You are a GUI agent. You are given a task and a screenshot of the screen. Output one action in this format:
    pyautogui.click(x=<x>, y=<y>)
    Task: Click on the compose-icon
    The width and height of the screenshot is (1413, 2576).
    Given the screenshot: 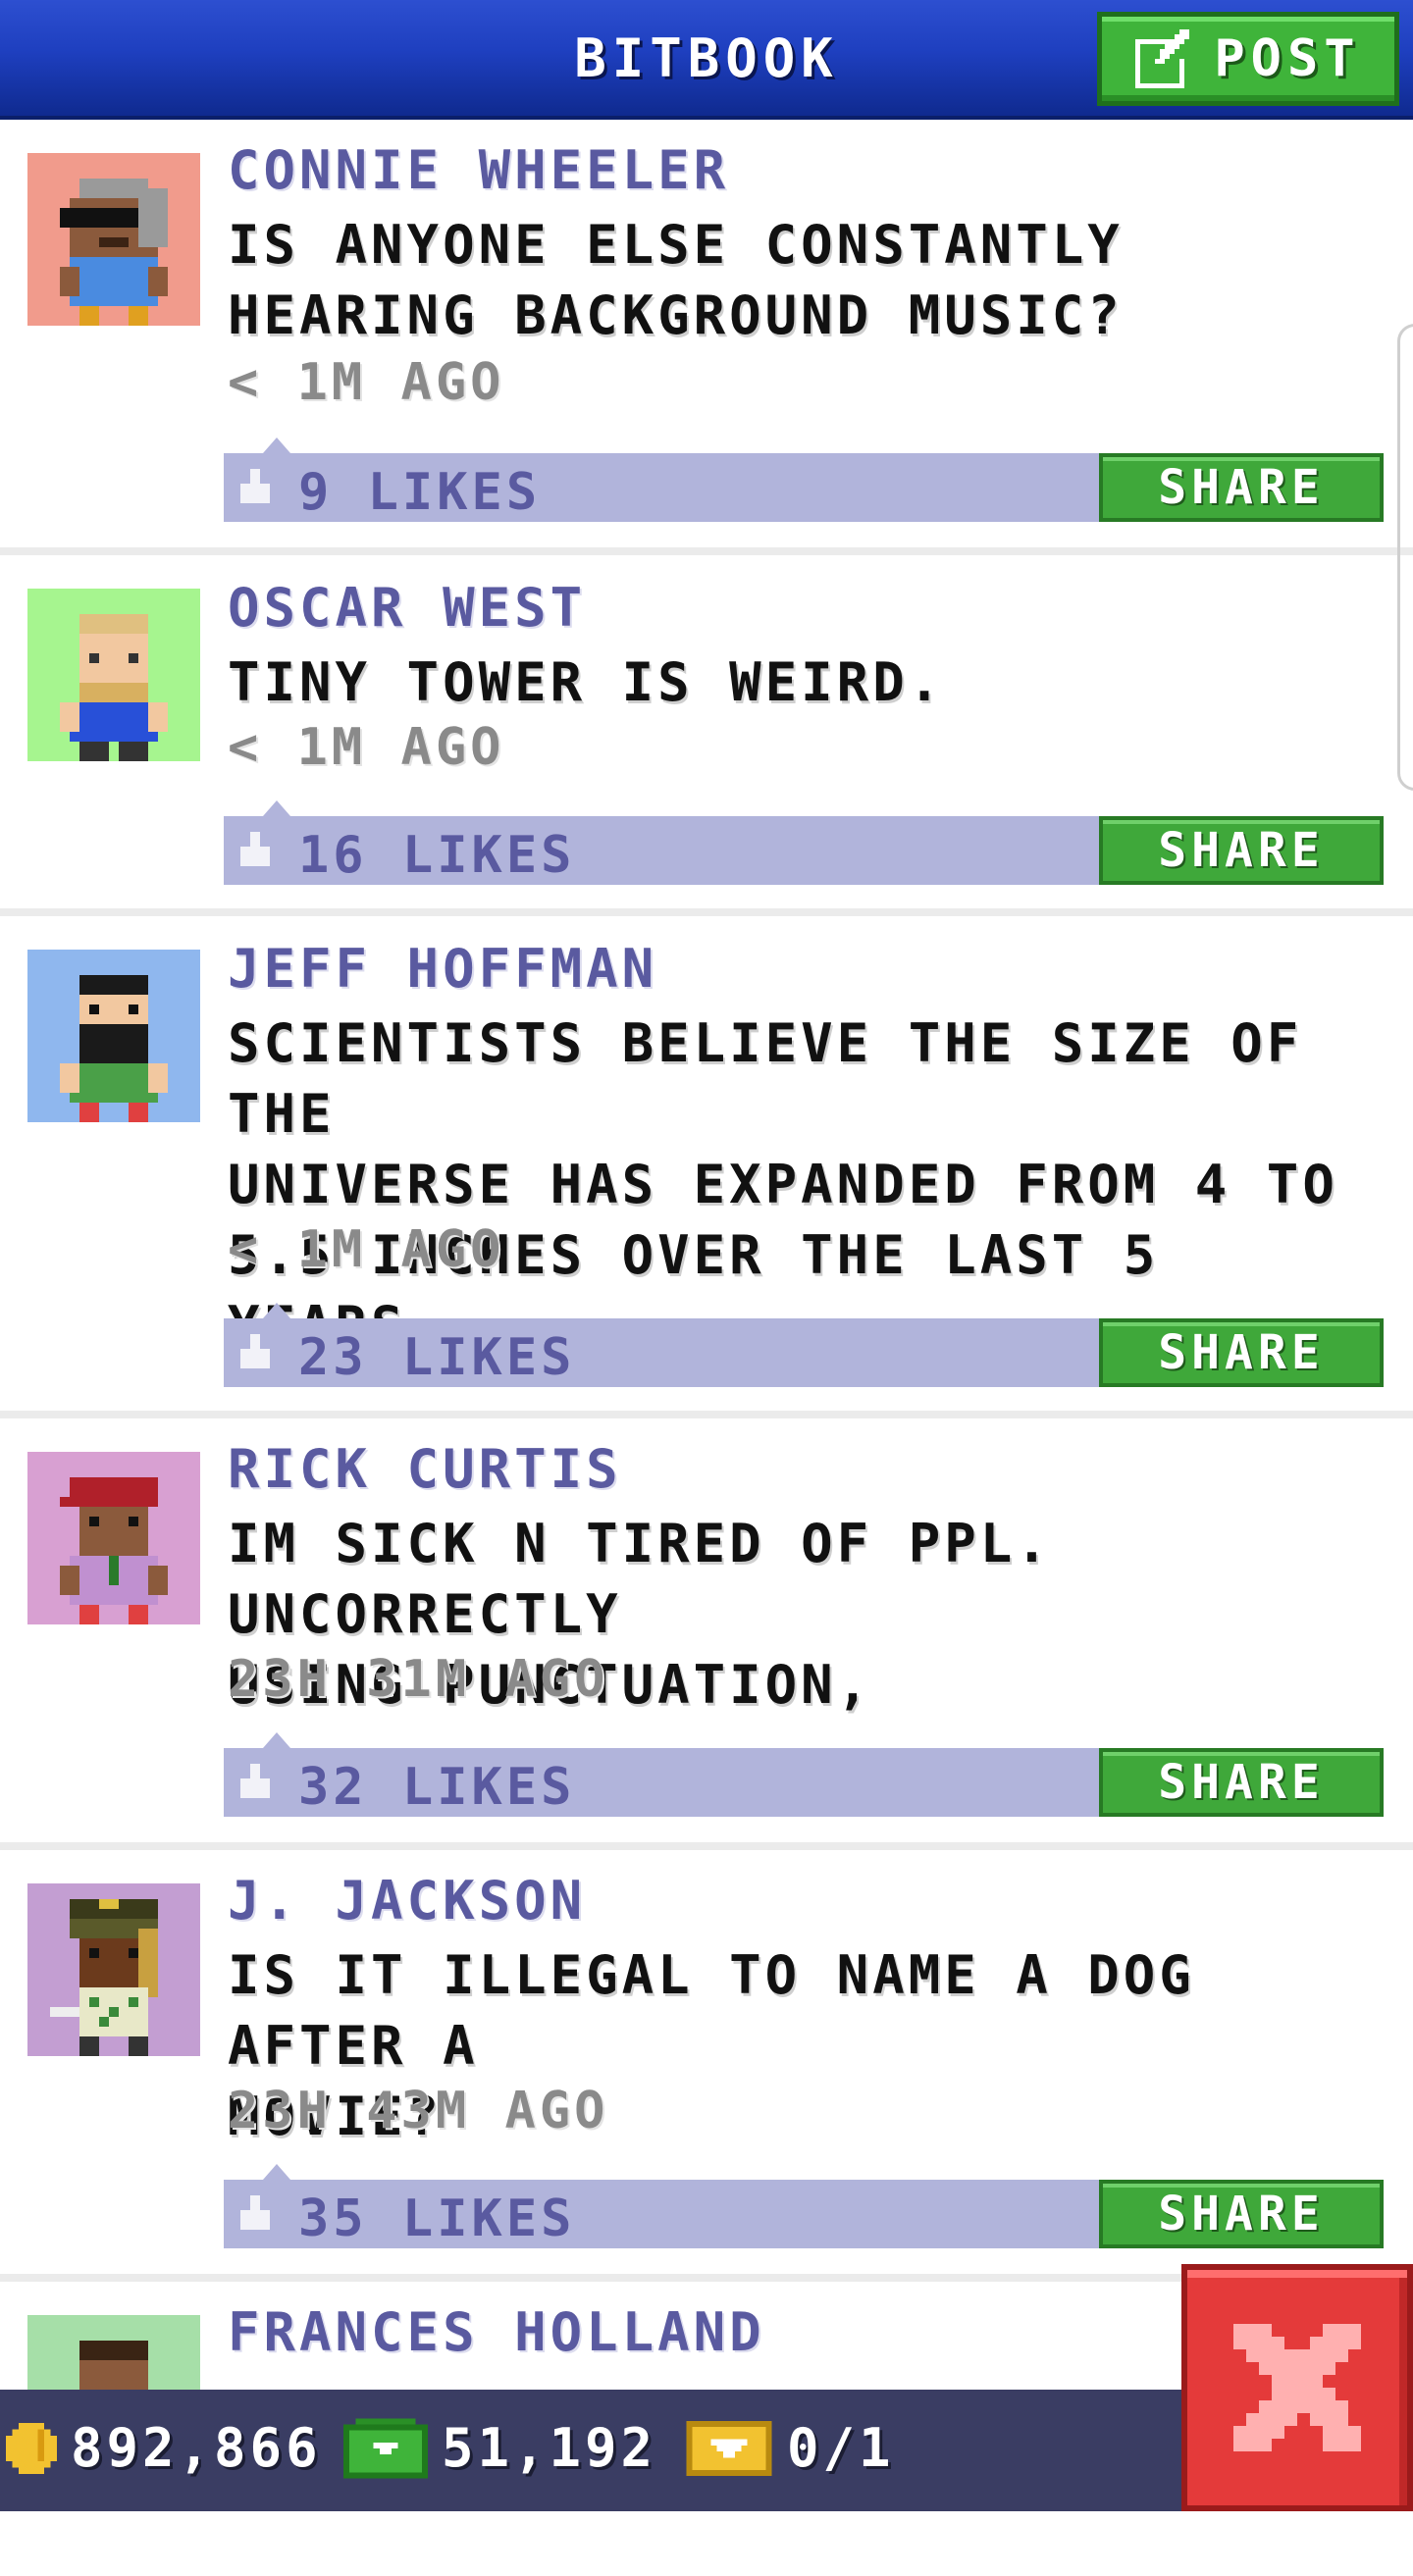 What is the action you would take?
    pyautogui.click(x=1162, y=58)
    